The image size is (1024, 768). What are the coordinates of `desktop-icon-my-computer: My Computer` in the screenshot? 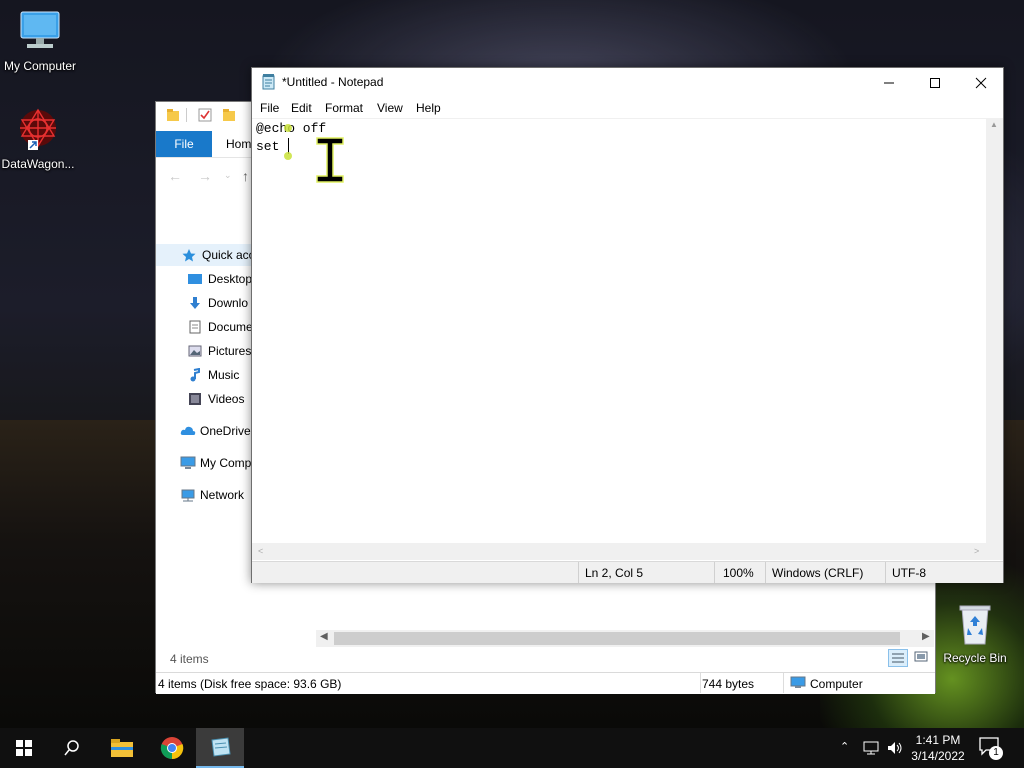 It's located at (40, 41).